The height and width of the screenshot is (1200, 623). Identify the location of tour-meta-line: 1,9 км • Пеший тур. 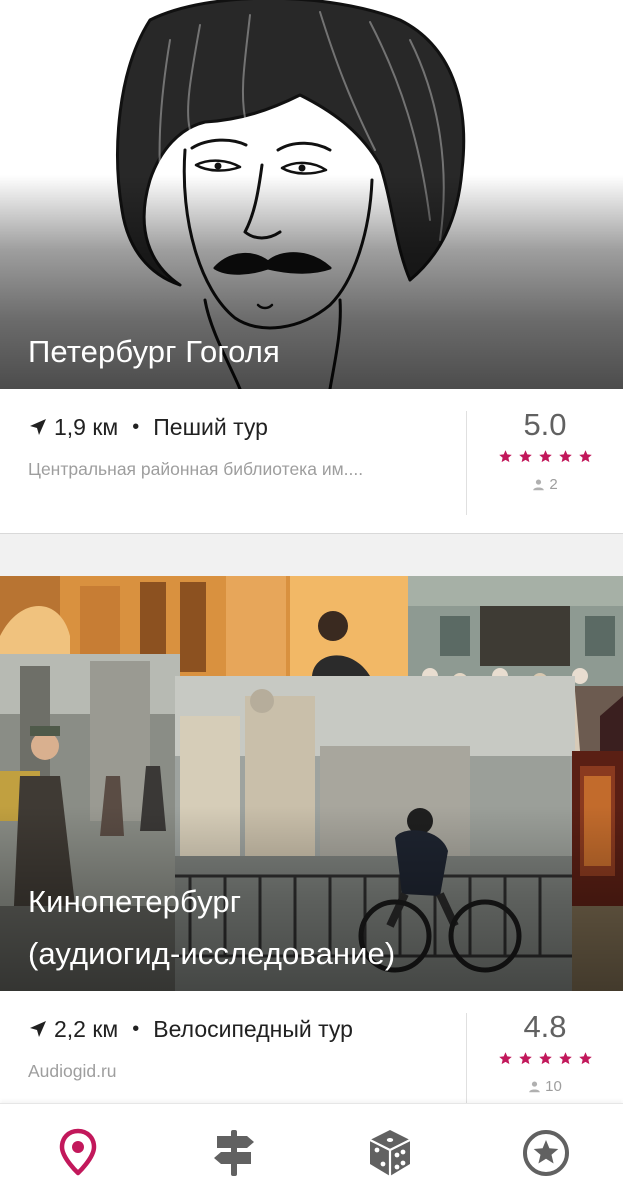
(148, 427).